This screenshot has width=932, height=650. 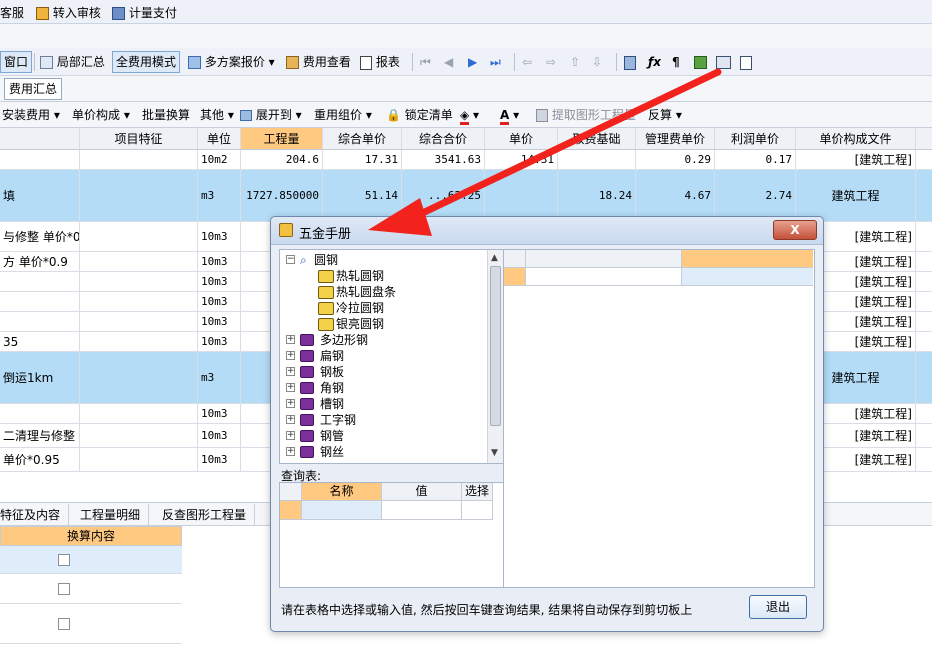 What do you see at coordinates (477, 492) in the screenshot?
I see `query-col-select: 选择` at bounding box center [477, 492].